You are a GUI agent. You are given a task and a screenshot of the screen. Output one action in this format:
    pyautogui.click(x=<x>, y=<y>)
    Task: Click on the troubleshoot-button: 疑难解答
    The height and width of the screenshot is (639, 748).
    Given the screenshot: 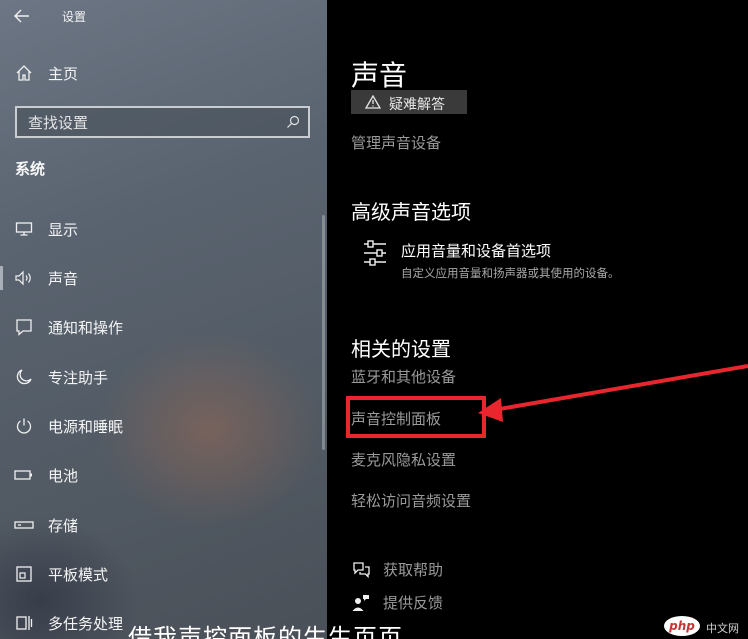 What is the action you would take?
    pyautogui.click(x=409, y=102)
    